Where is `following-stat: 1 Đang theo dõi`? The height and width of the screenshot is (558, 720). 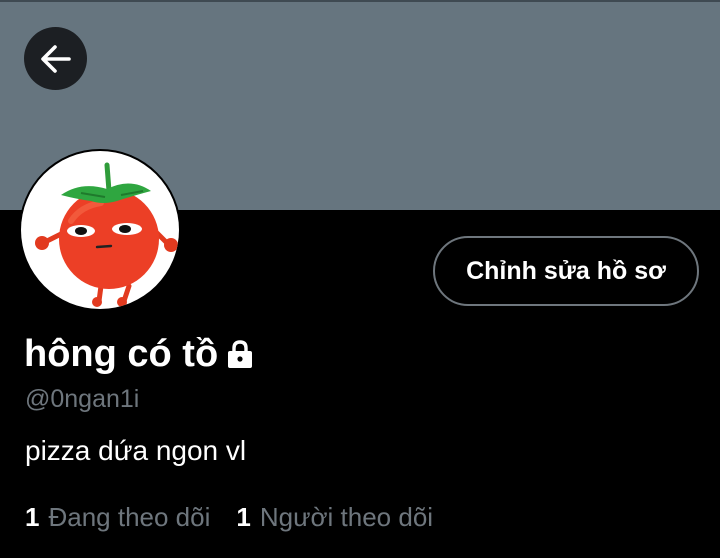
following-stat: 1 Đang theo dõi is located at coordinates (117, 517).